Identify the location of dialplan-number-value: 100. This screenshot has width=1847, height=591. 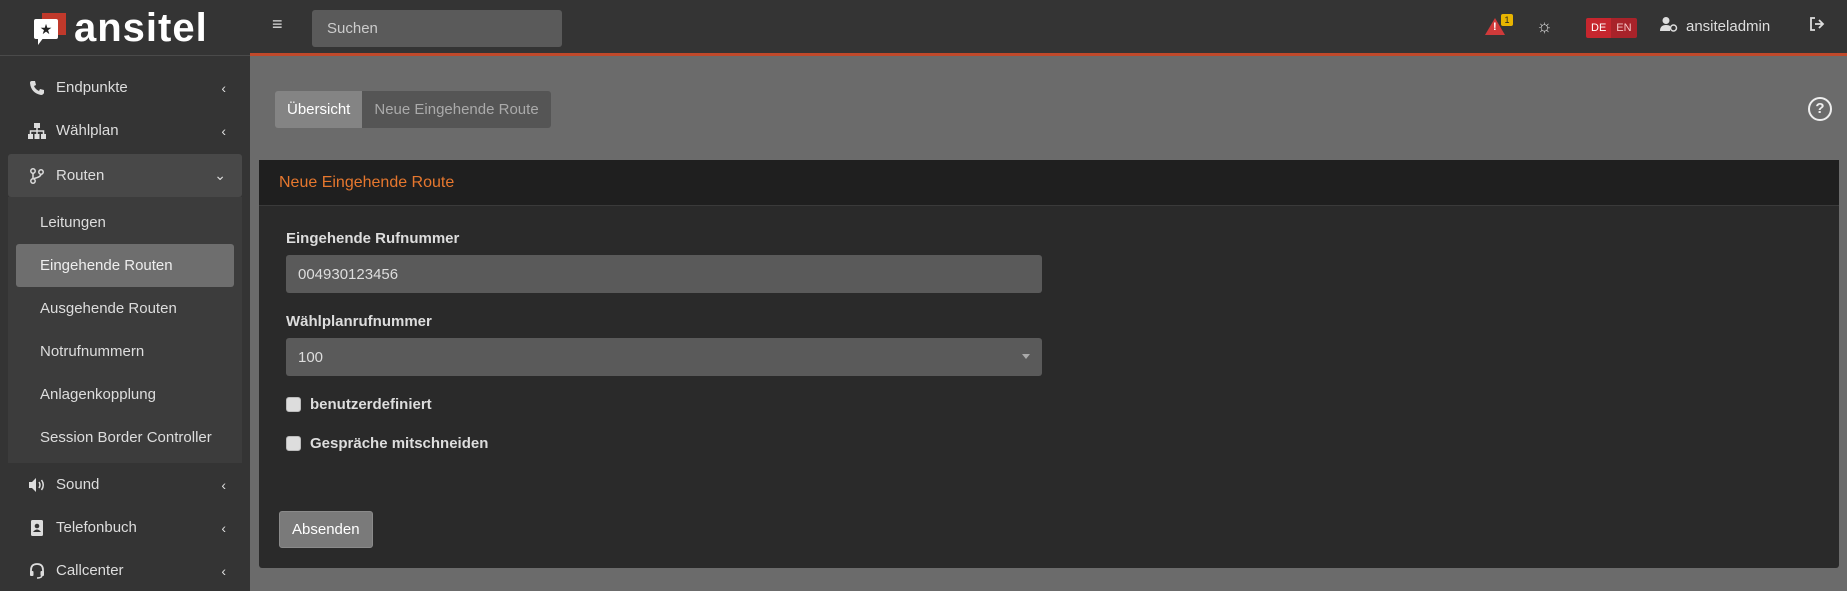
(311, 357).